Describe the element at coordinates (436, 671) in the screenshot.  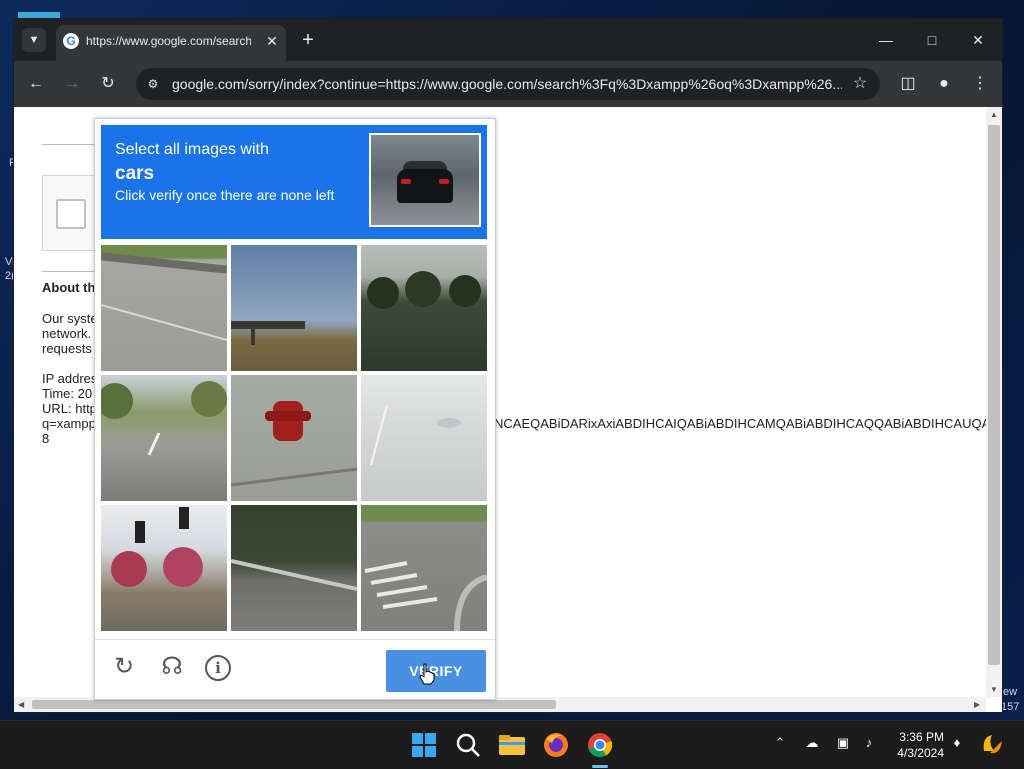
I see `verify-button: VERIFY` at that location.